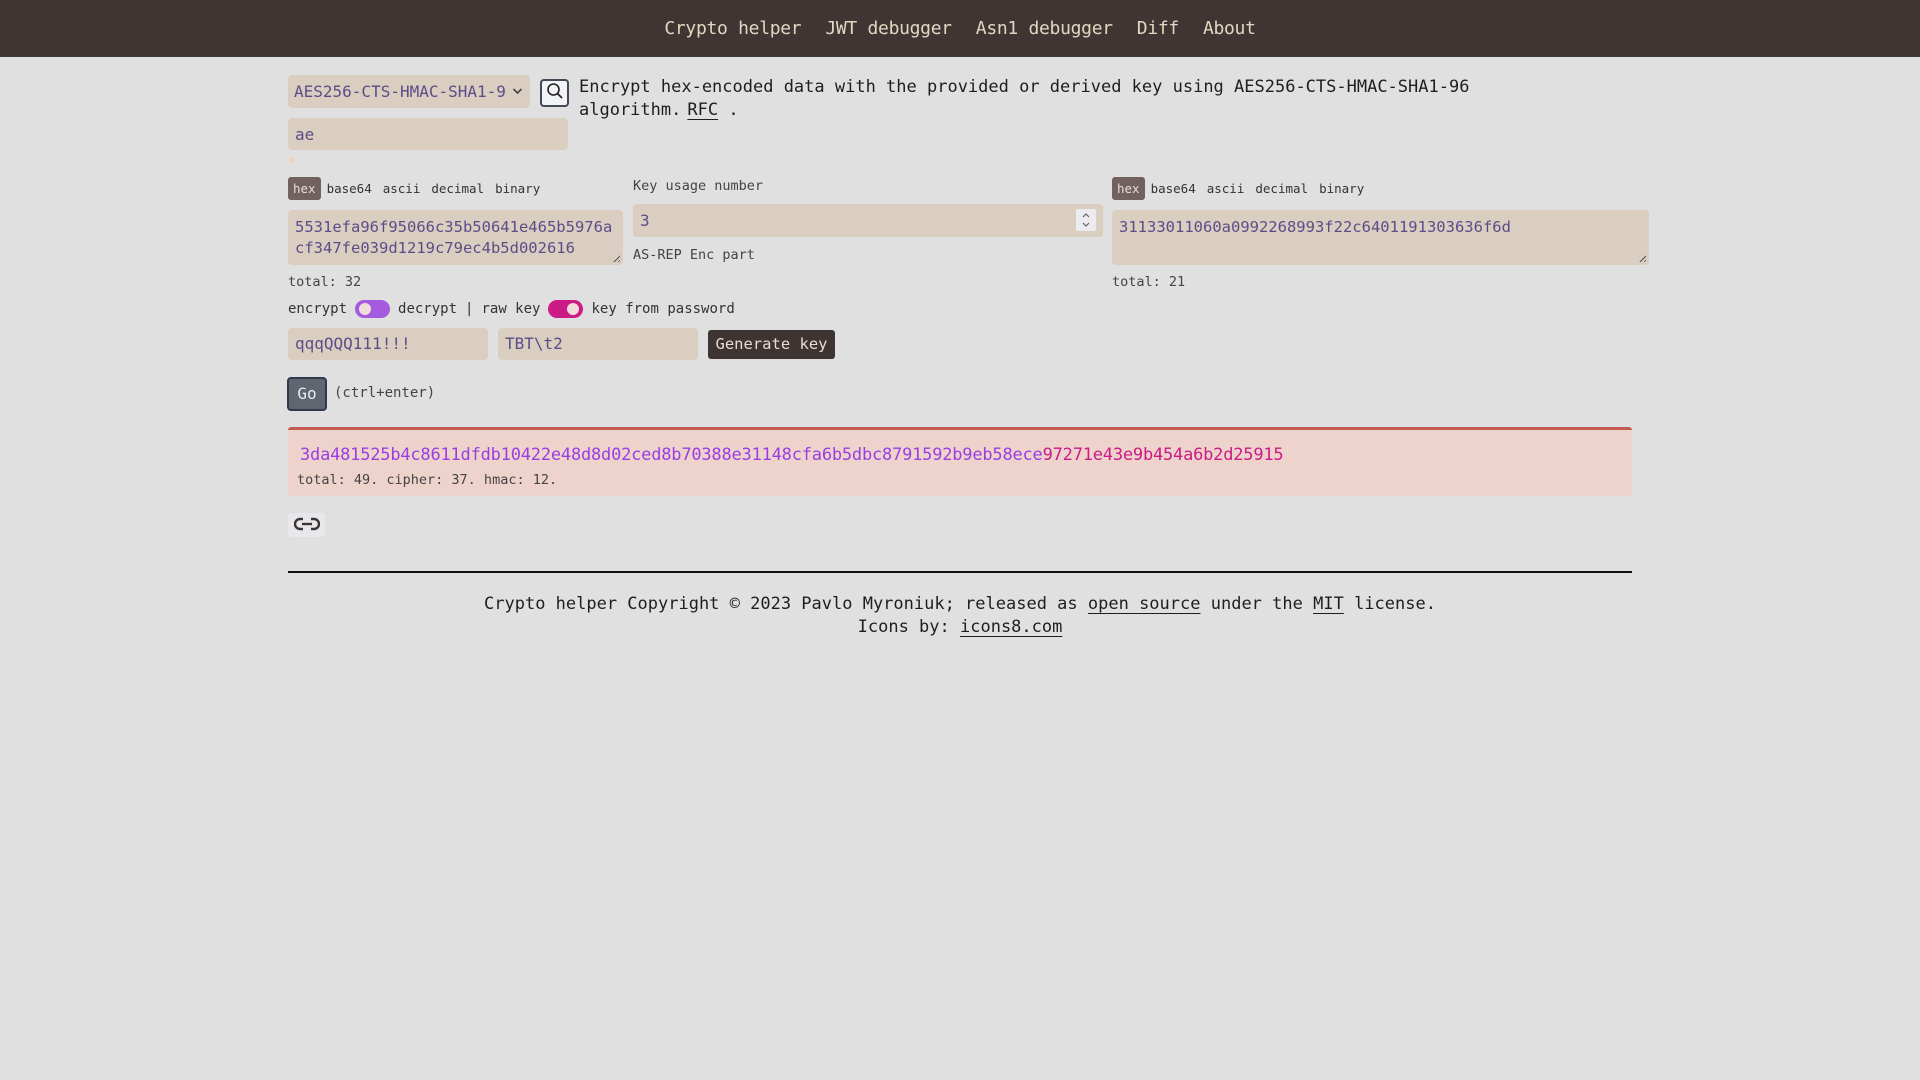 The image size is (1920, 1080). Describe the element at coordinates (1281, 188) in the screenshot. I see `output-format-decimal: decimal` at that location.